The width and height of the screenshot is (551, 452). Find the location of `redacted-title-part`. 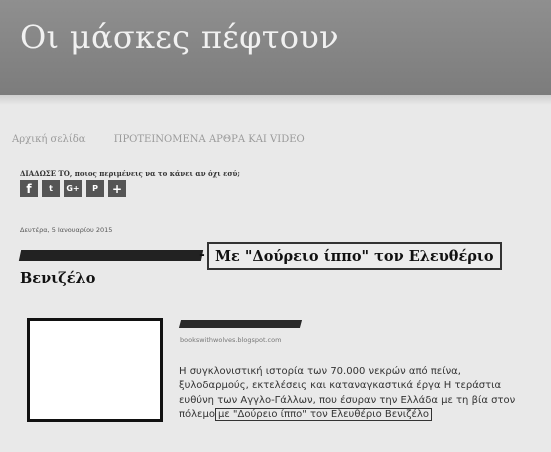

redacted-title-part is located at coordinates (111, 255).